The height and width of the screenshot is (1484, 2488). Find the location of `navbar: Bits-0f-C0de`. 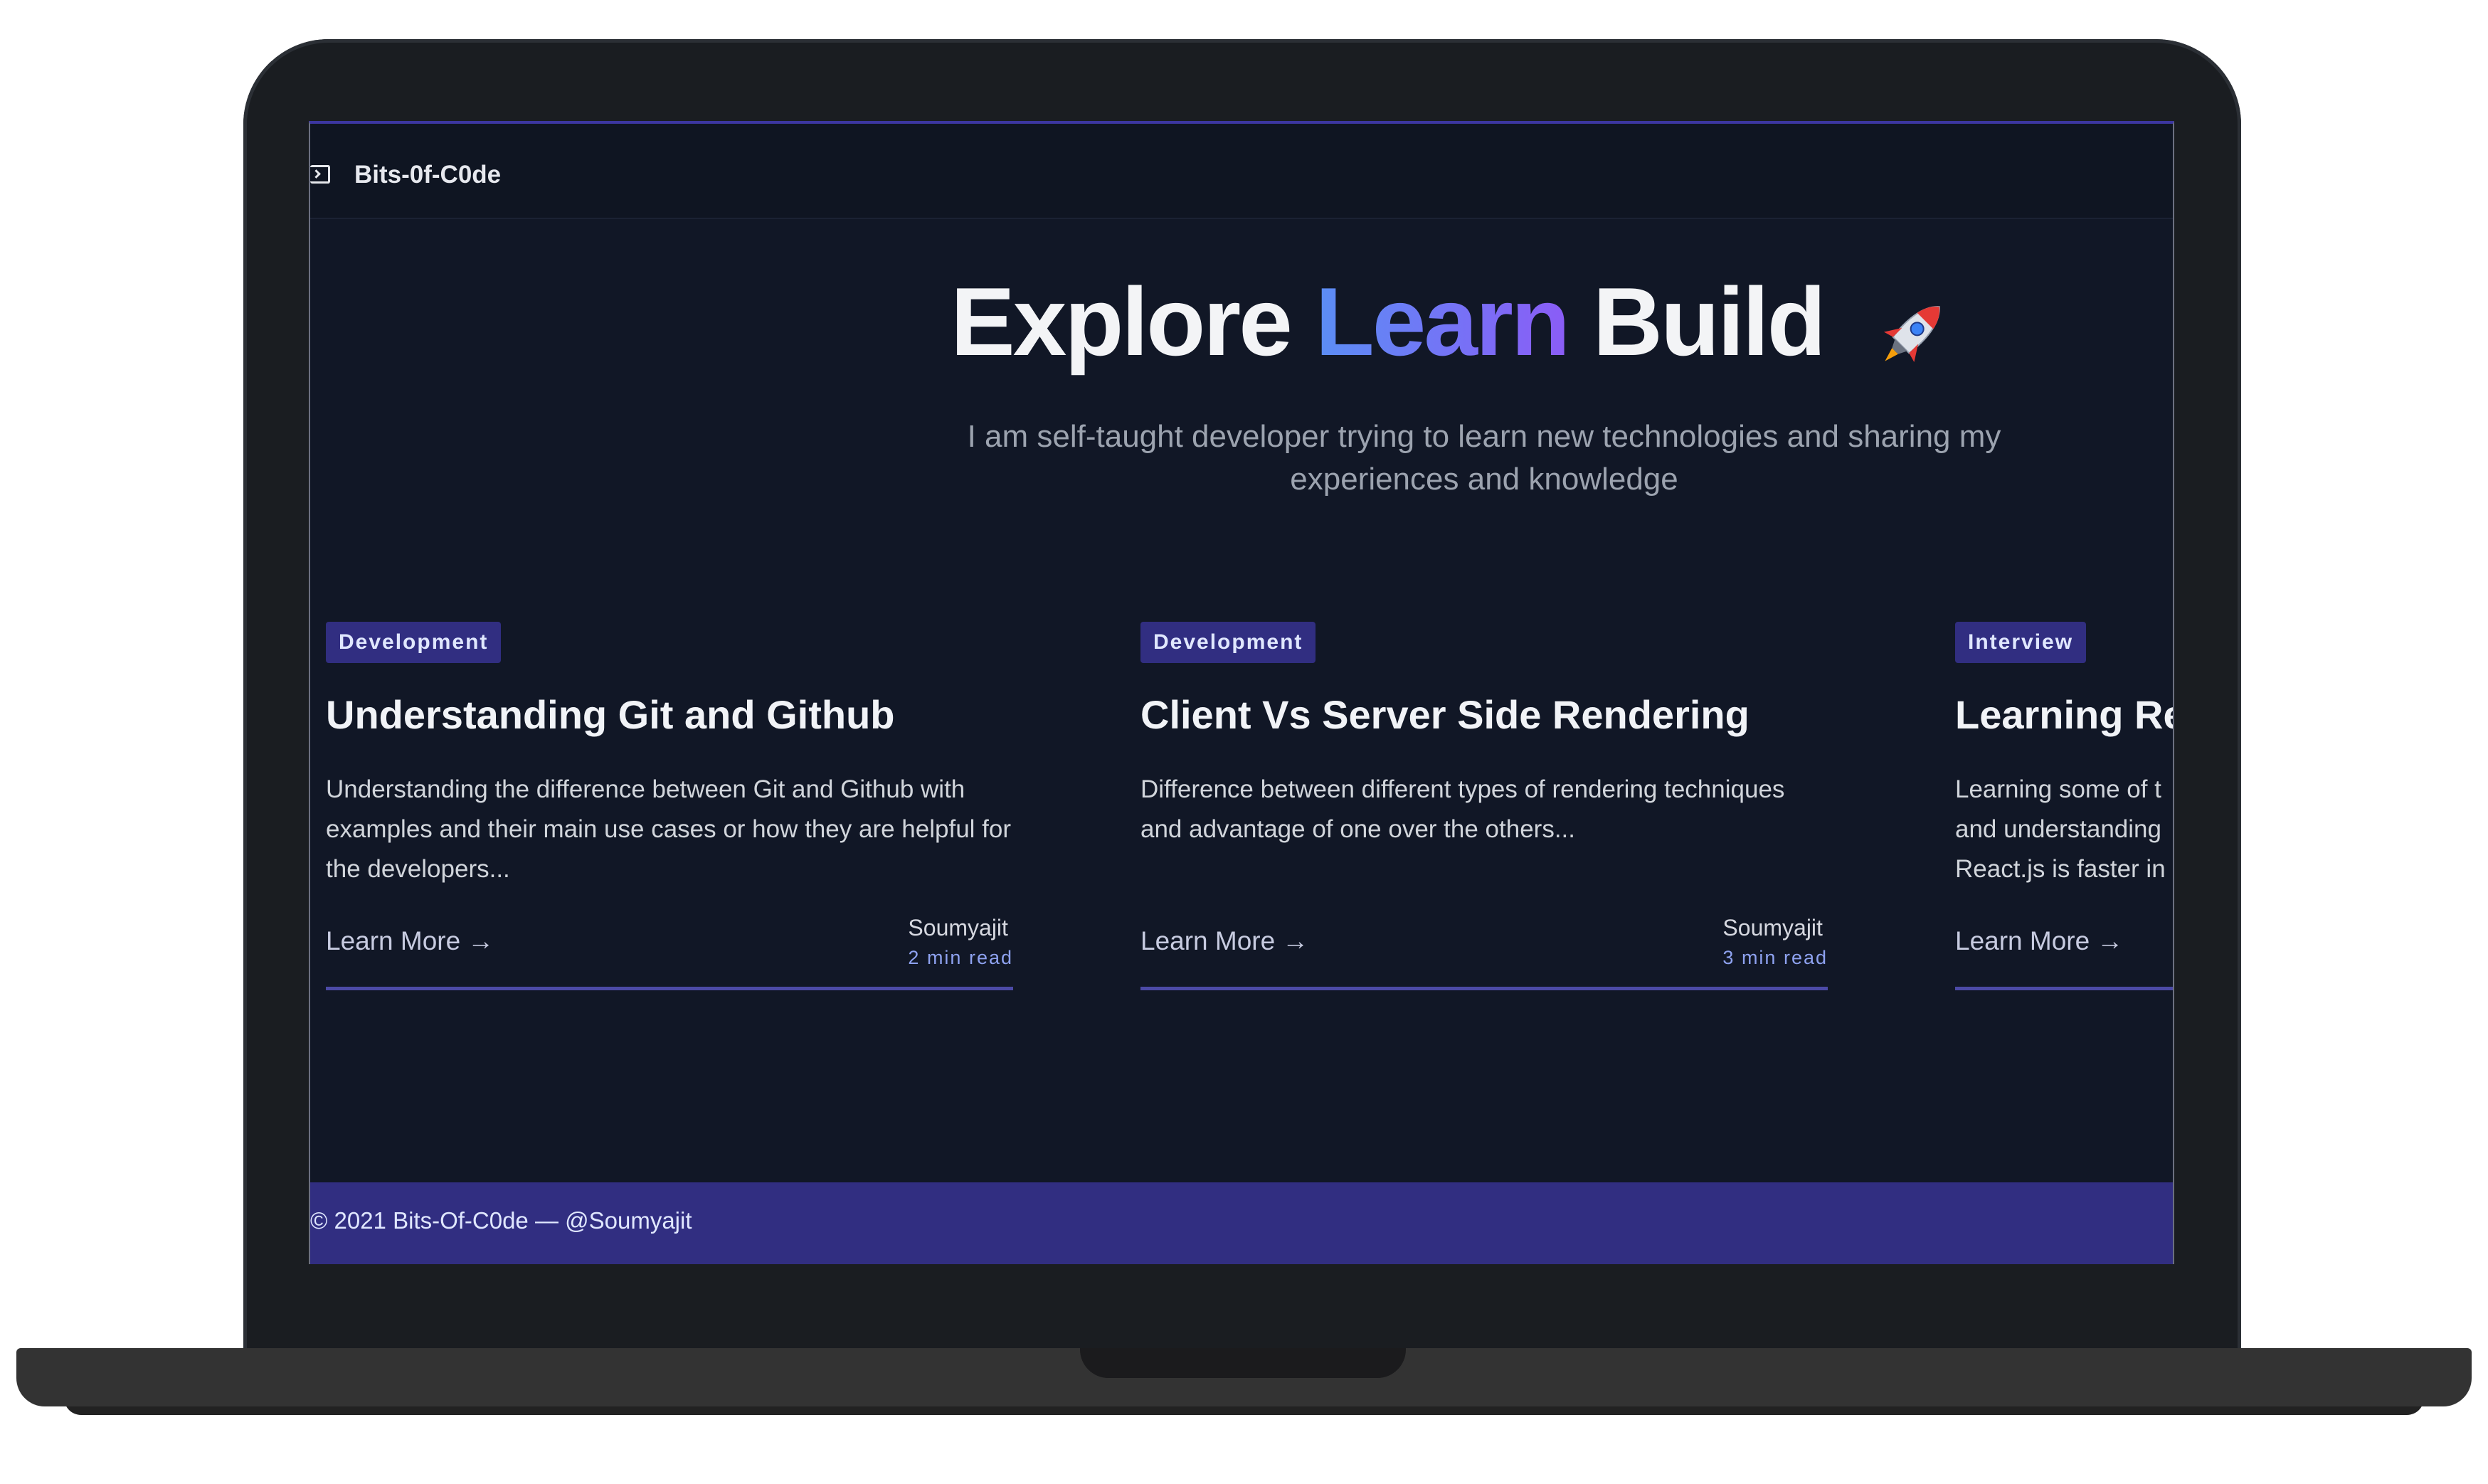

navbar: Bits-0f-C0de is located at coordinates (1241, 171).